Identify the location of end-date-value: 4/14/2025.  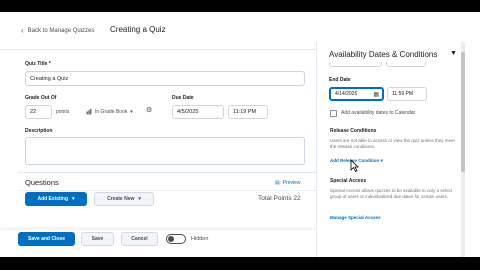
(346, 94).